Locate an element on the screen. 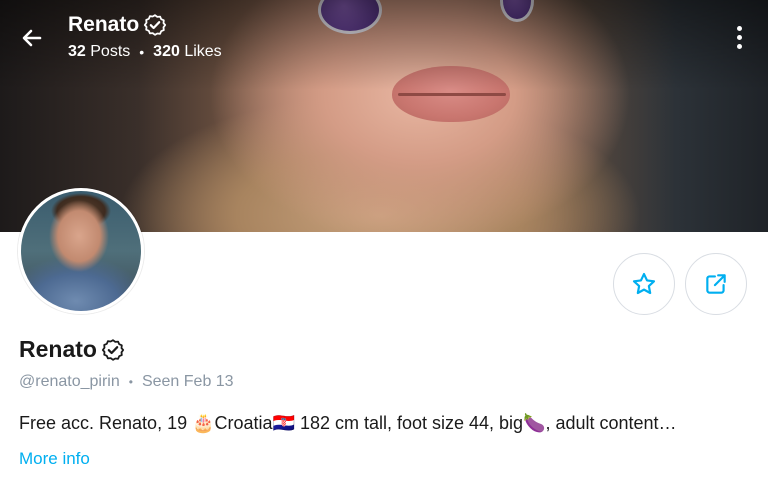  header-name: Renato is located at coordinates (104, 24).